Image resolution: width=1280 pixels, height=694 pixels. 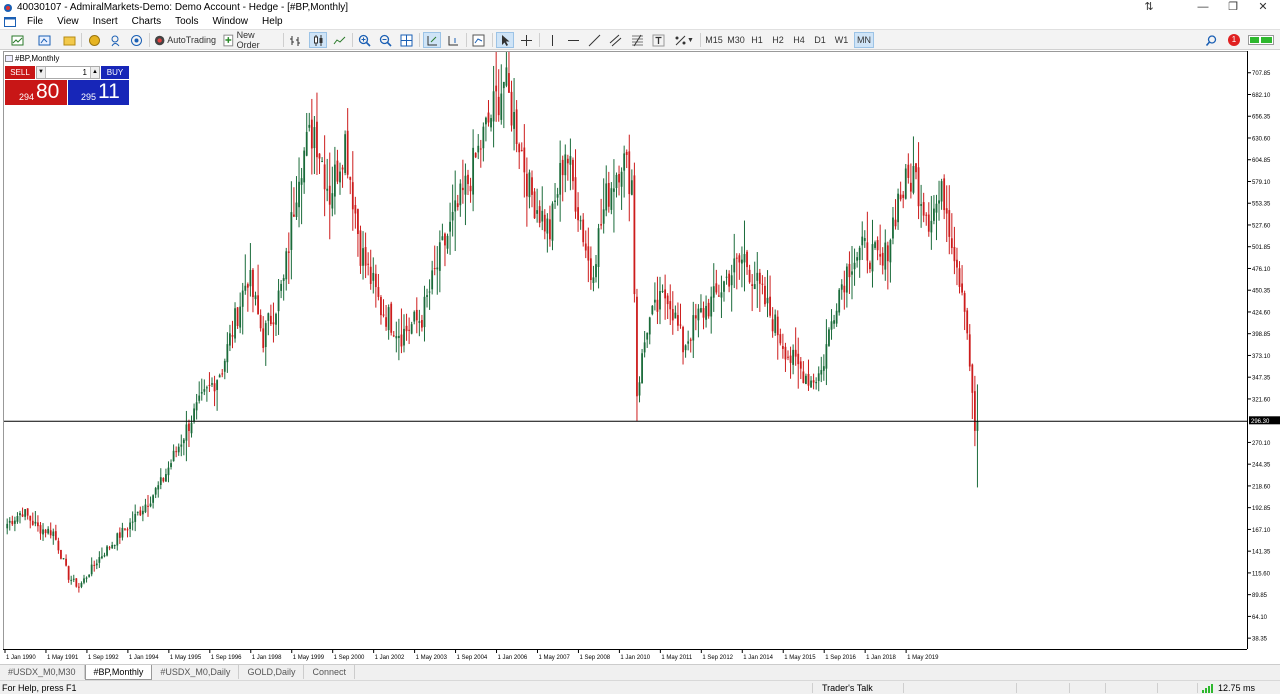 What do you see at coordinates (1260, 596) in the screenshot?
I see `price-tick-label: 89.85` at bounding box center [1260, 596].